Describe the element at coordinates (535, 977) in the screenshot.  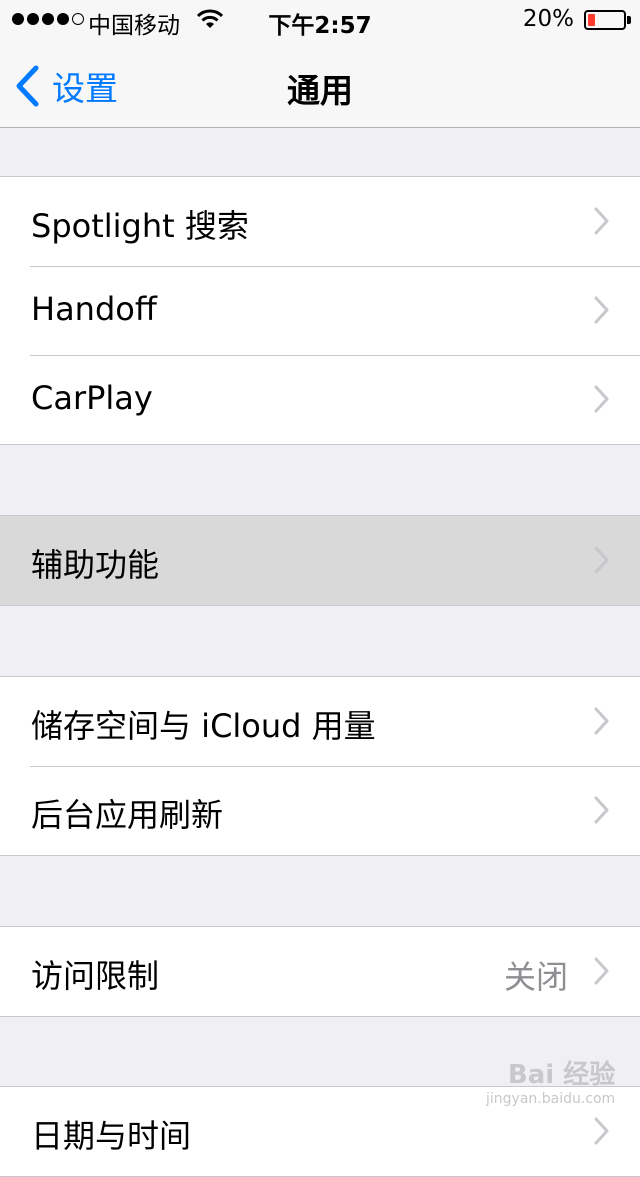
I see `restrictions-status-value: 关闭` at that location.